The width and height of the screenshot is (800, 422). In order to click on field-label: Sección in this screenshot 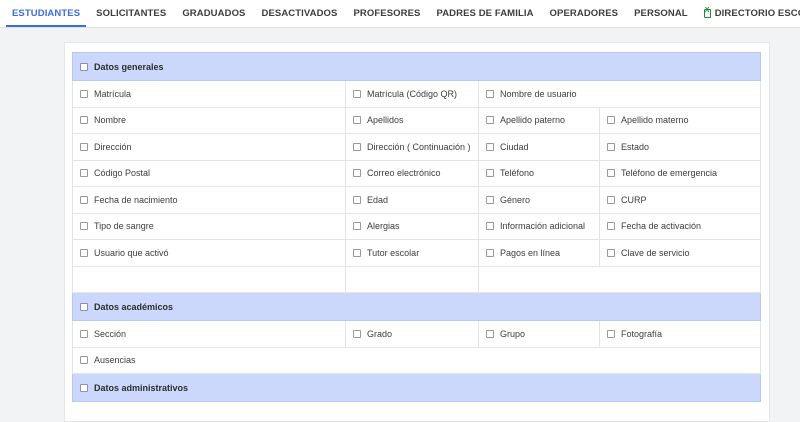, I will do `click(110, 333)`.